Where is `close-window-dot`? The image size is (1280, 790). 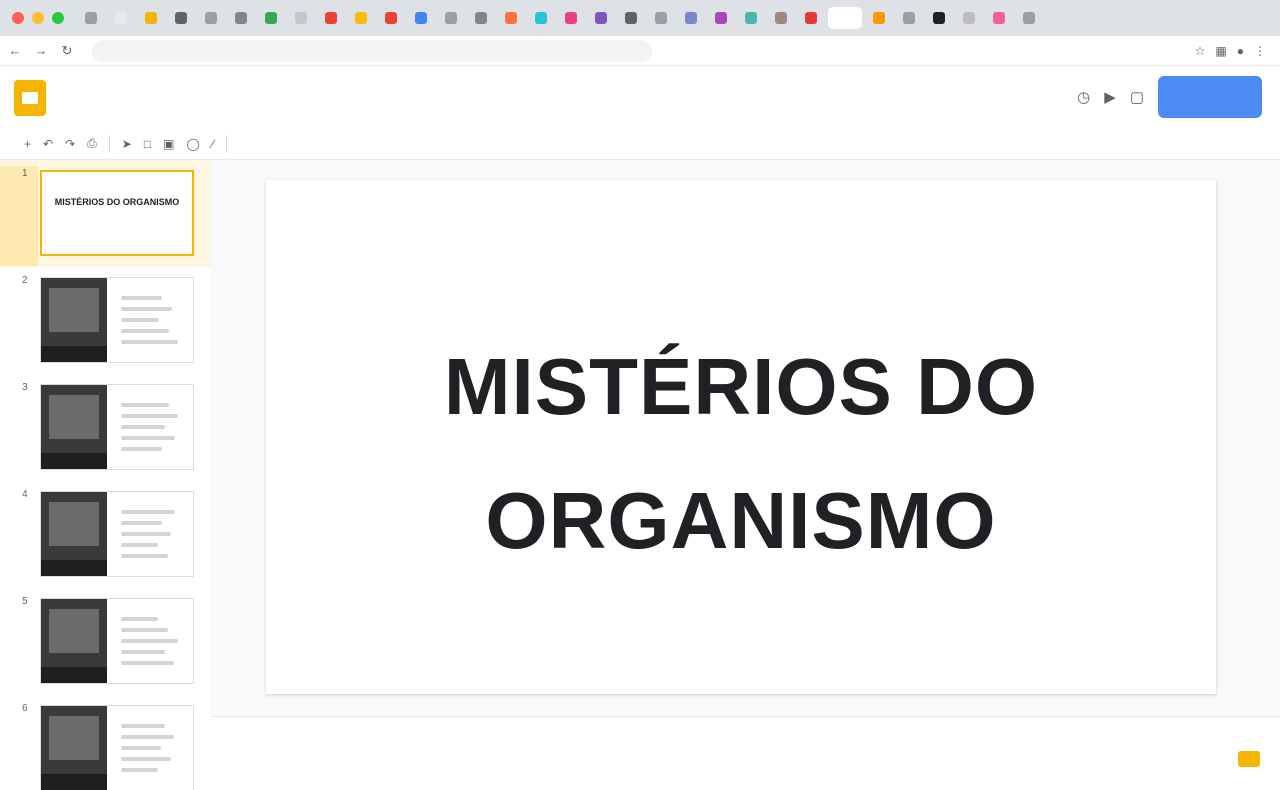
close-window-dot is located at coordinates (18, 18).